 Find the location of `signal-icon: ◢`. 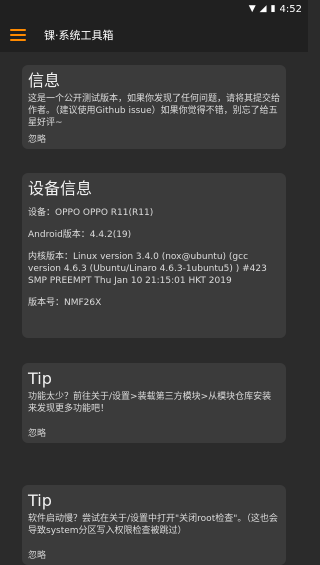

signal-icon: ◢ is located at coordinates (263, 8).